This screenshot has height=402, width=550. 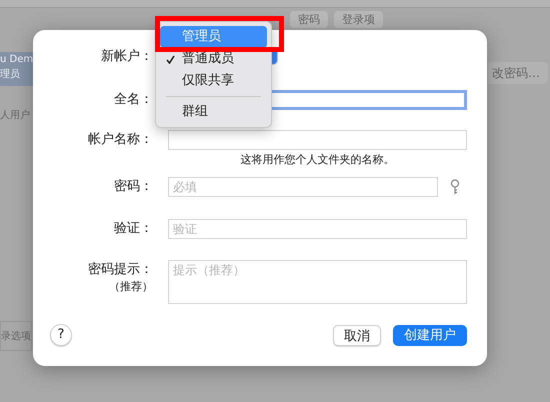 What do you see at coordinates (213, 37) in the screenshot?
I see `menu-item: 管理员` at bounding box center [213, 37].